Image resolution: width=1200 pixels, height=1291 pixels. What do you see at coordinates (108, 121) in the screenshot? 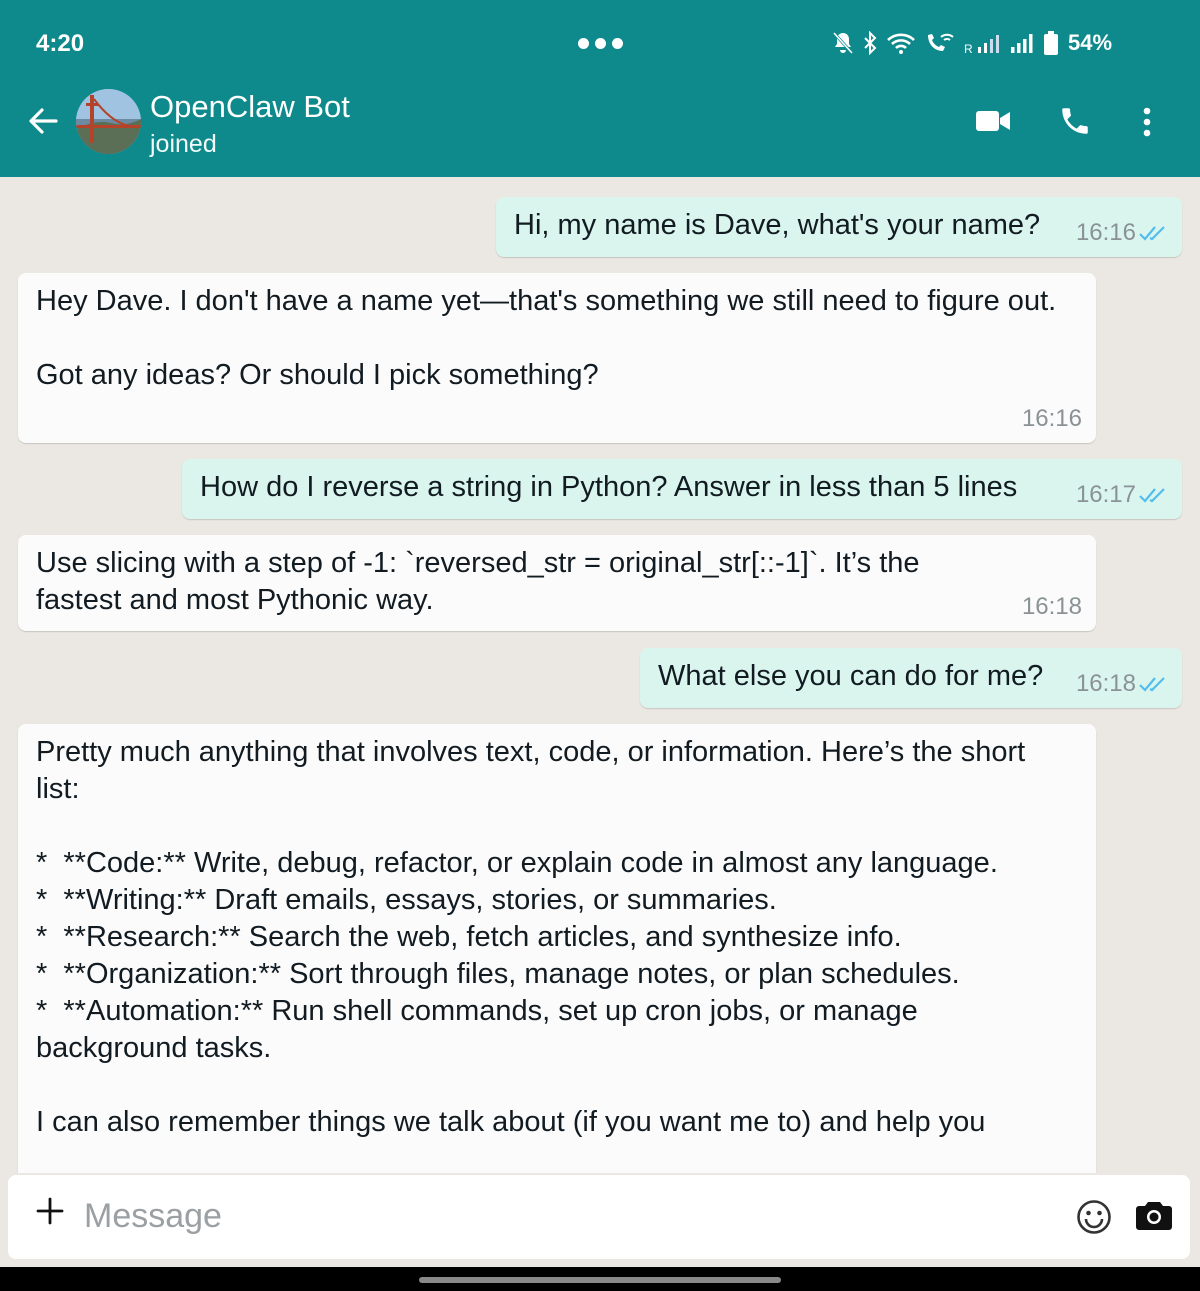
I see `avatar` at bounding box center [108, 121].